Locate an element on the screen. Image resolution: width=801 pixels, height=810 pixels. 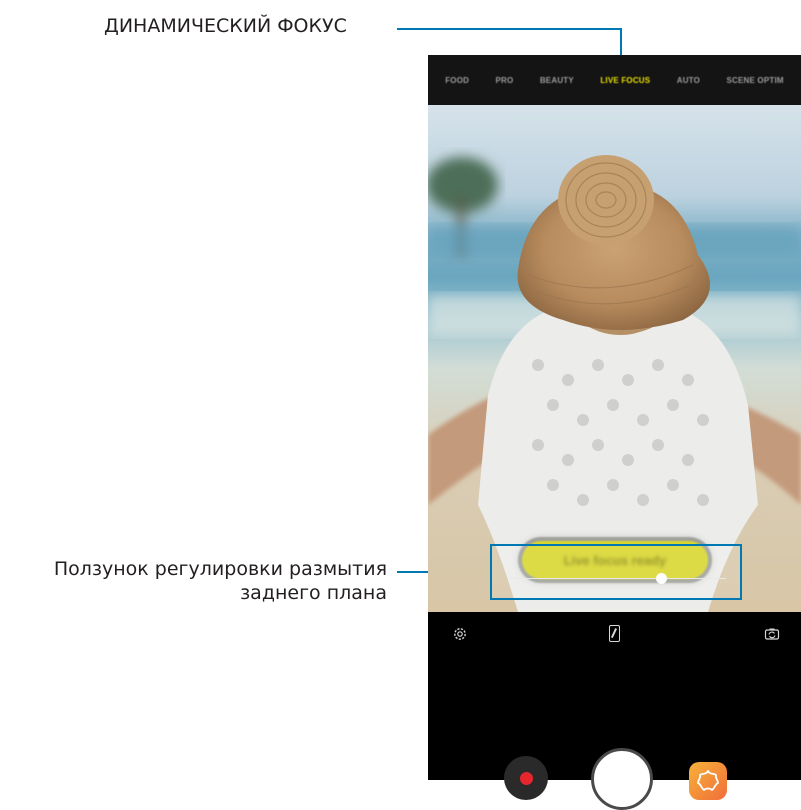
live-focus-callout-line-h is located at coordinates (509, 29).